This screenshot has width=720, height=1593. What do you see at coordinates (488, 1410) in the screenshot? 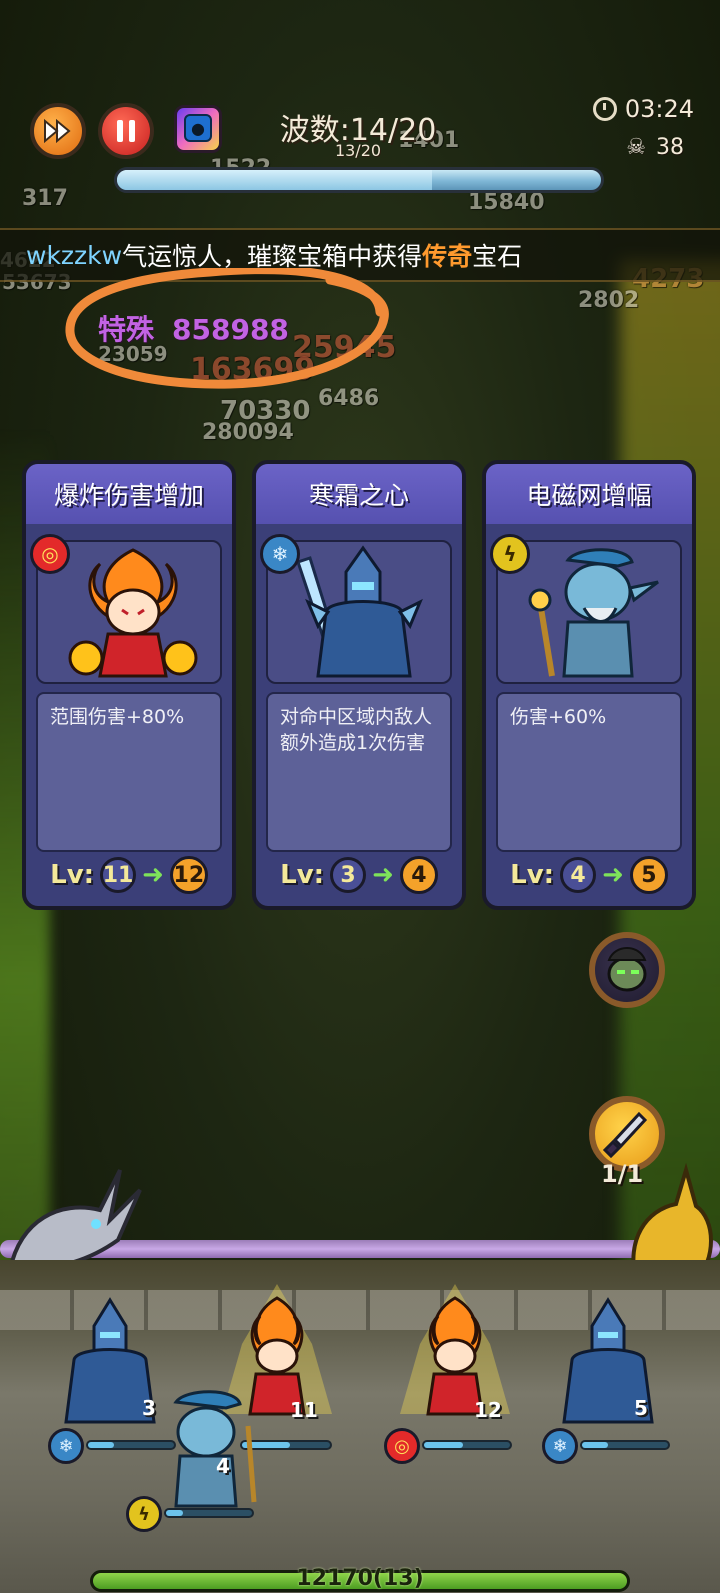
I see `unit-level: 12` at bounding box center [488, 1410].